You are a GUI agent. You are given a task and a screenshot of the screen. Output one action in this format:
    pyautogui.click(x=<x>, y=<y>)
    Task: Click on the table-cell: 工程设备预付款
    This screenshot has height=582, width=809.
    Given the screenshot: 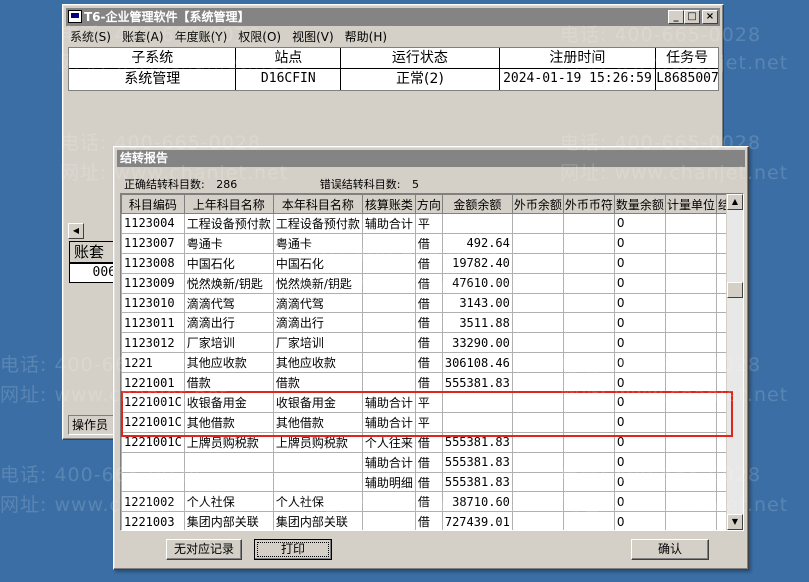 What is the action you would take?
    pyautogui.click(x=317, y=223)
    